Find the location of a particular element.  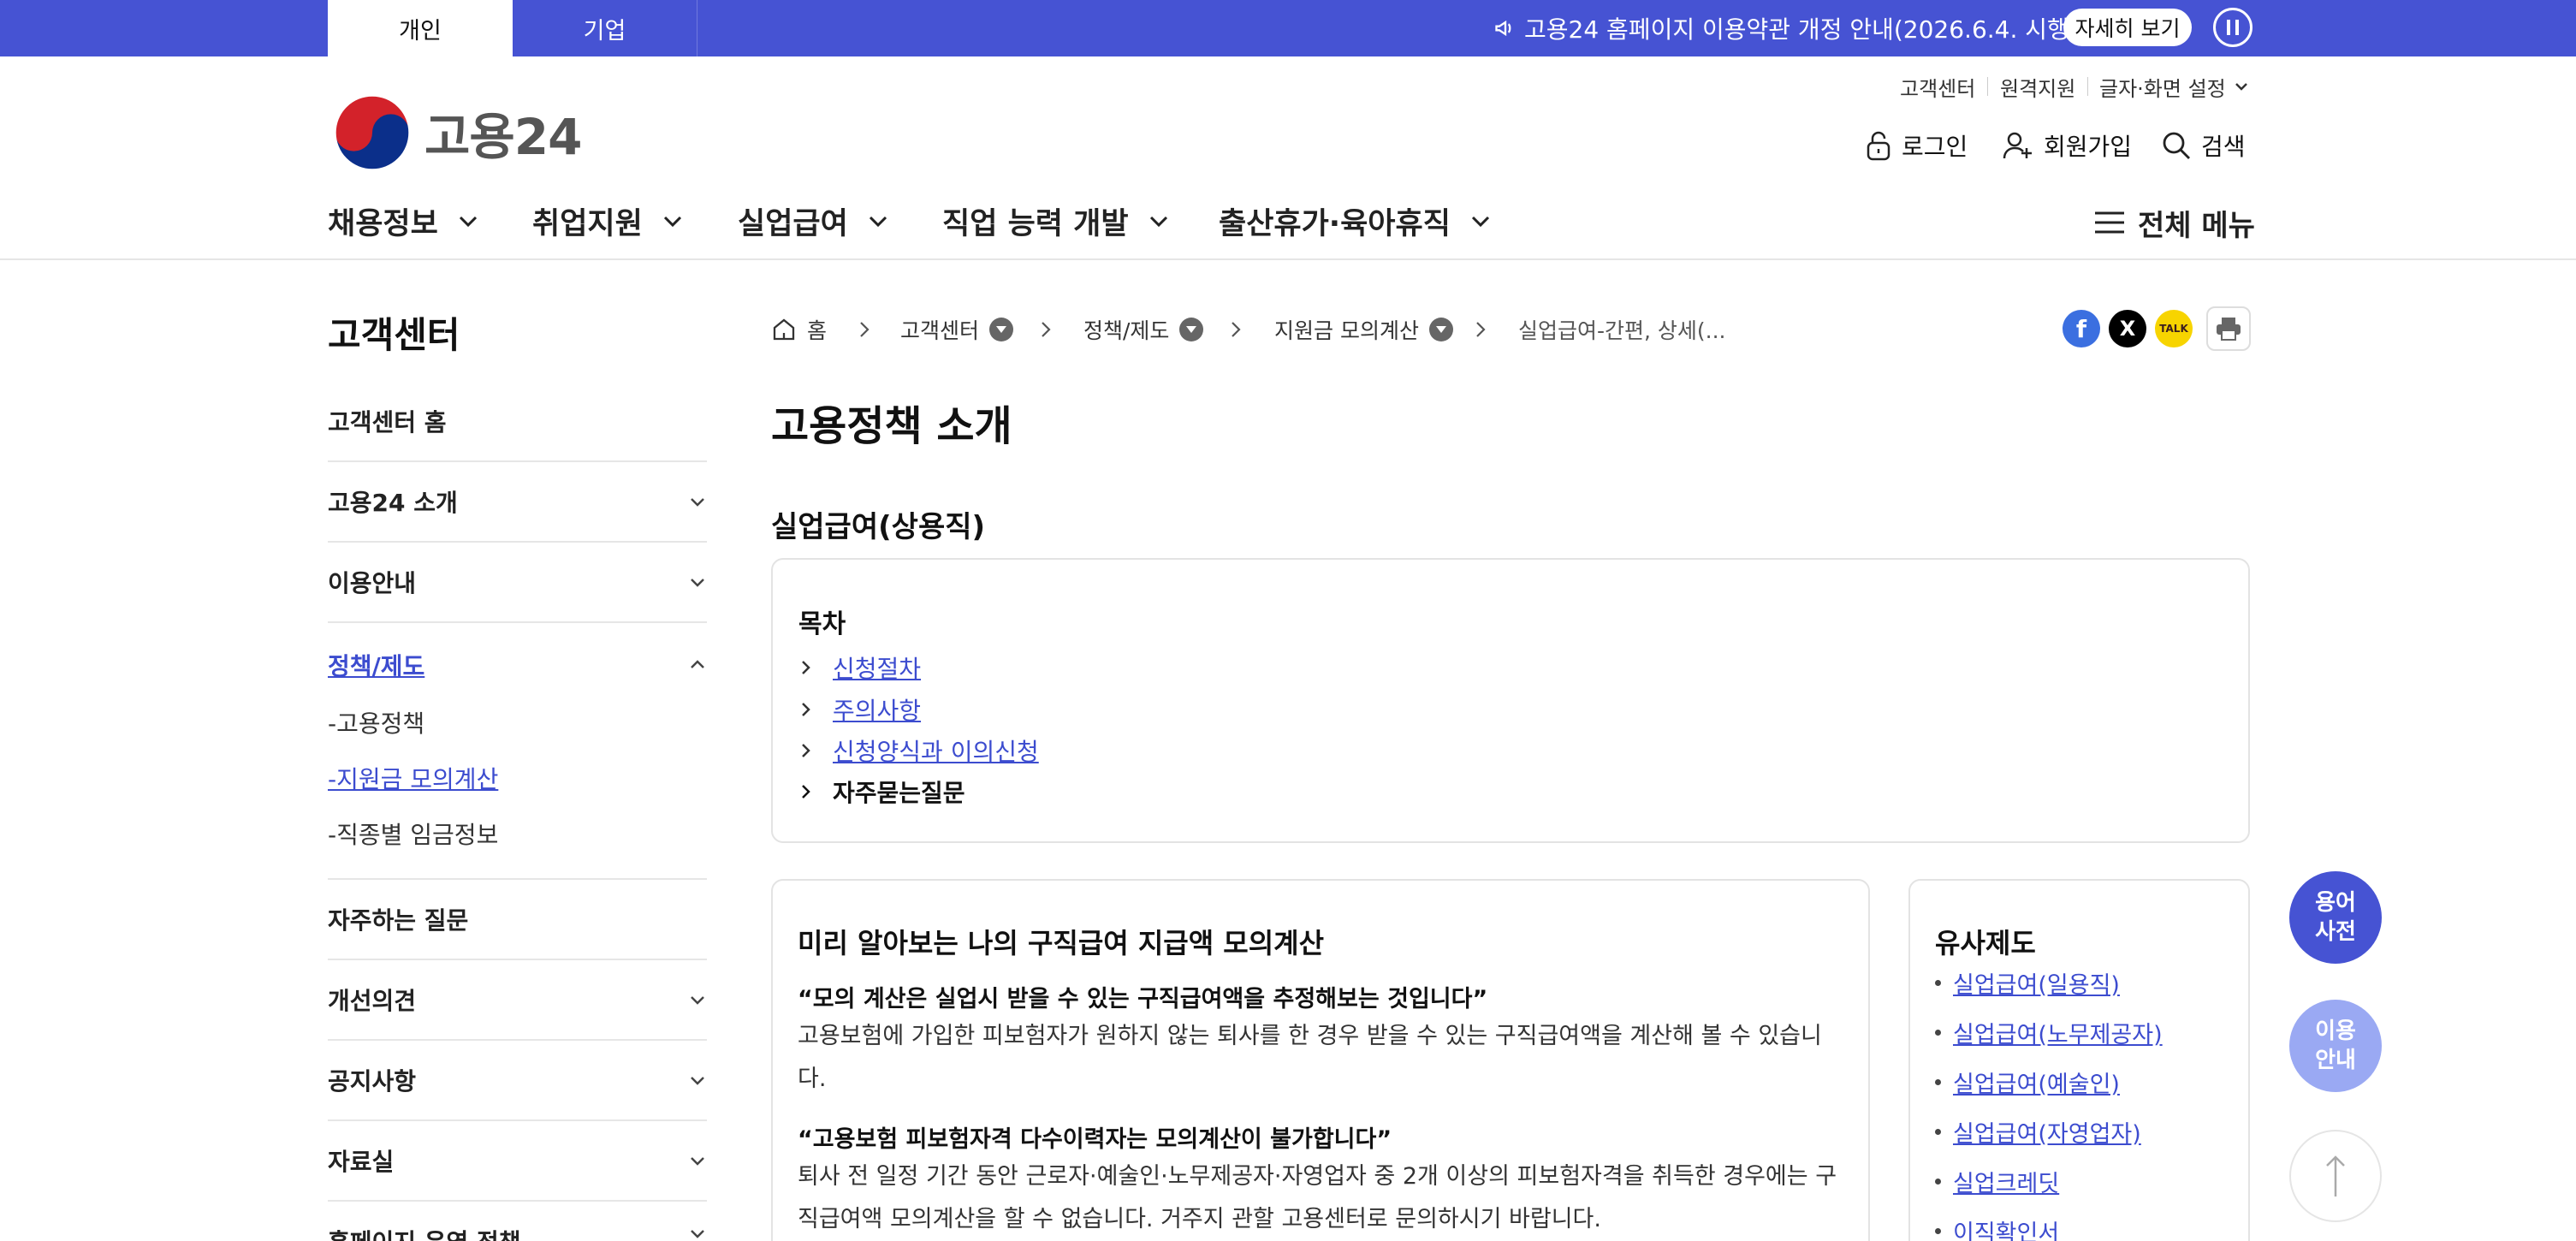

breadcrumb-home: 홈 is located at coordinates (799, 329).